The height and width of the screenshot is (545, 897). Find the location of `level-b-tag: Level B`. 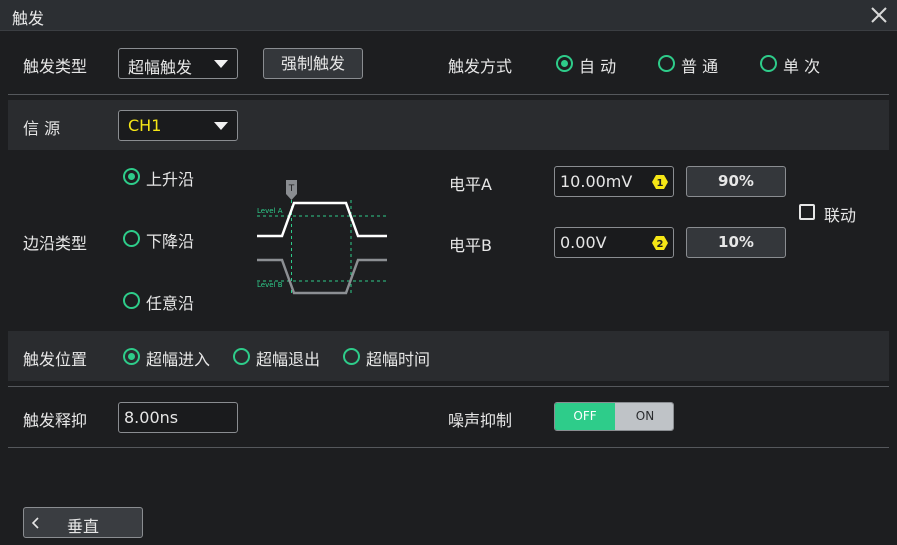

level-b-tag: Level B is located at coordinates (270, 285).